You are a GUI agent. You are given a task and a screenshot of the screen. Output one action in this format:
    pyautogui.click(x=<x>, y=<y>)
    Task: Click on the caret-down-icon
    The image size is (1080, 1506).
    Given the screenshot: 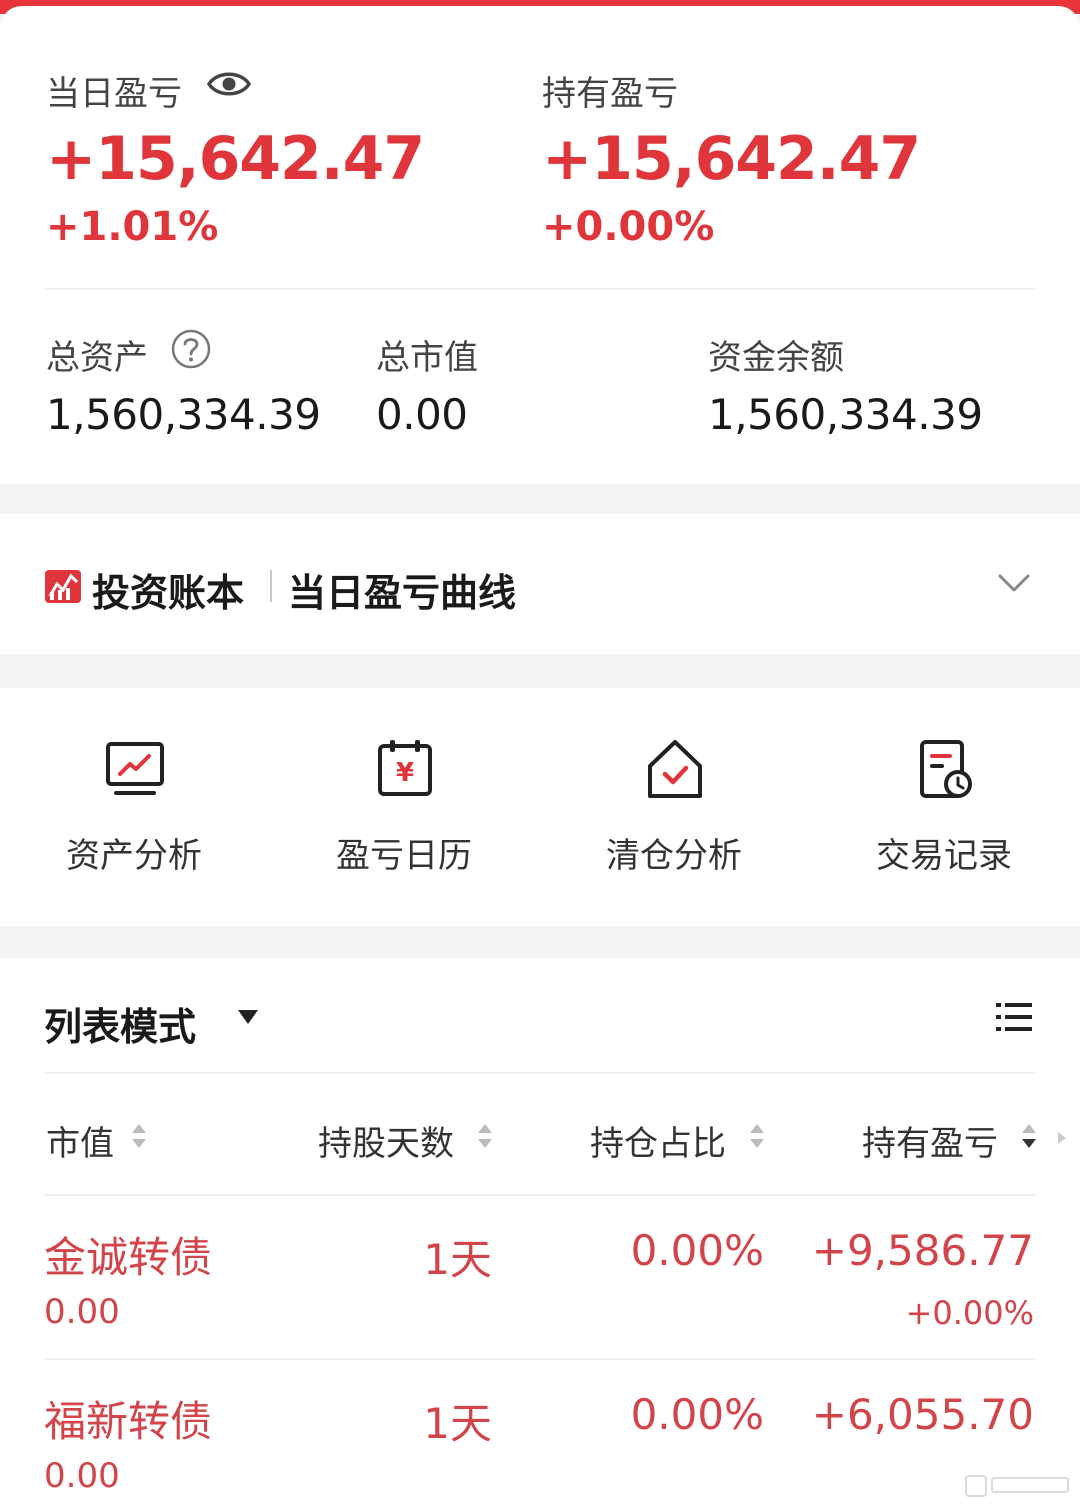 What is the action you would take?
    pyautogui.click(x=248, y=1017)
    